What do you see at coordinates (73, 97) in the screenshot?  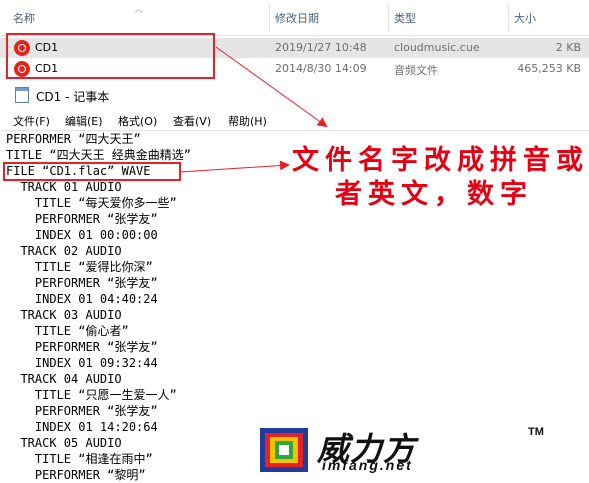 I see `window-title: CD1 - 记事本` at bounding box center [73, 97].